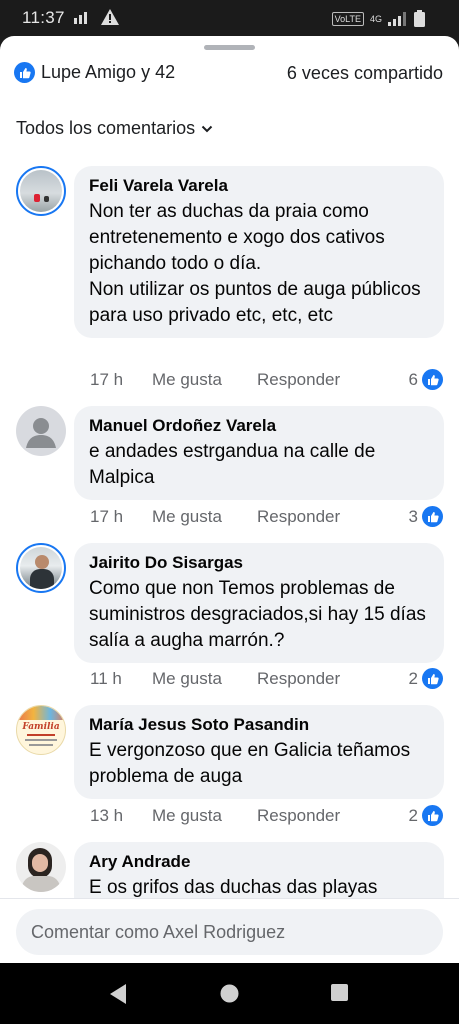 Image resolution: width=459 pixels, height=1024 pixels. Describe the element at coordinates (229, 47) in the screenshot. I see `drag-handle` at that location.